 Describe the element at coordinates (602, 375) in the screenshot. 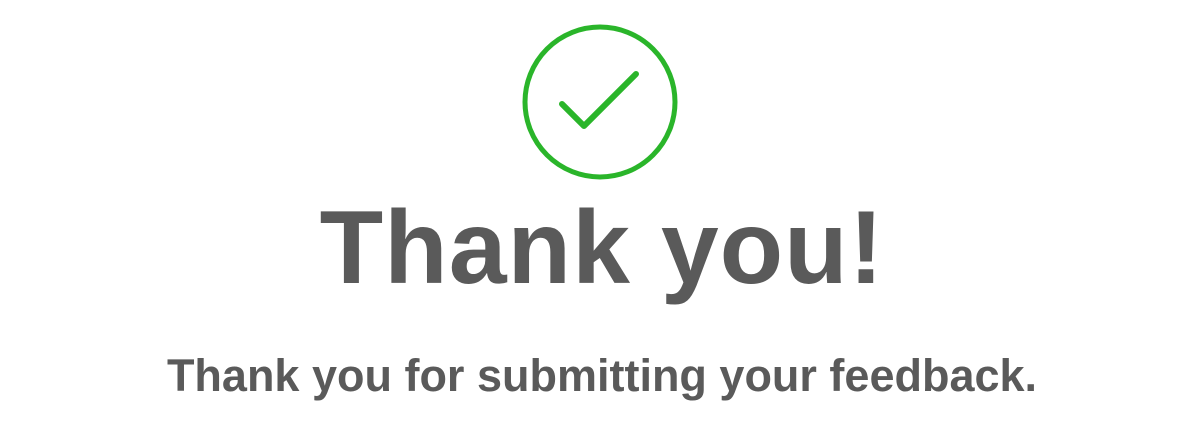

I see `confirmation-message: Thank you for submitting your feedback.` at that location.